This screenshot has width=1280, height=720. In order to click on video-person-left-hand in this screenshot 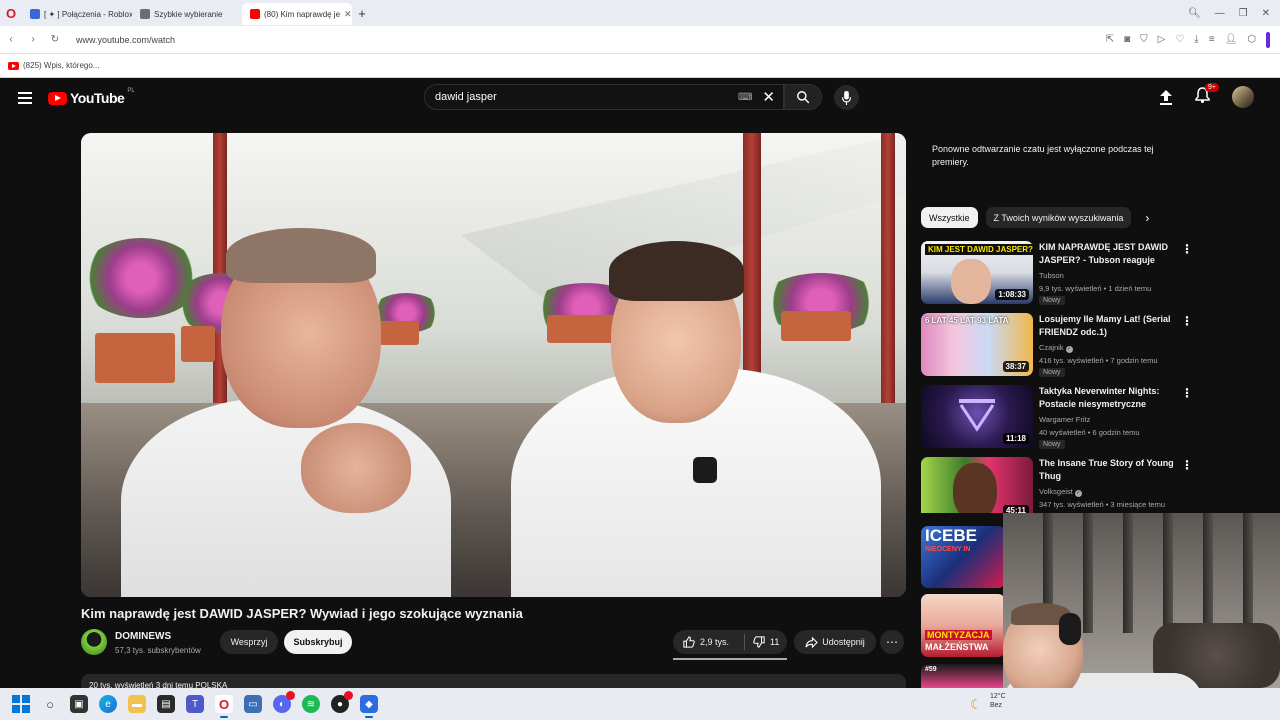, I will do `click(356, 468)`.